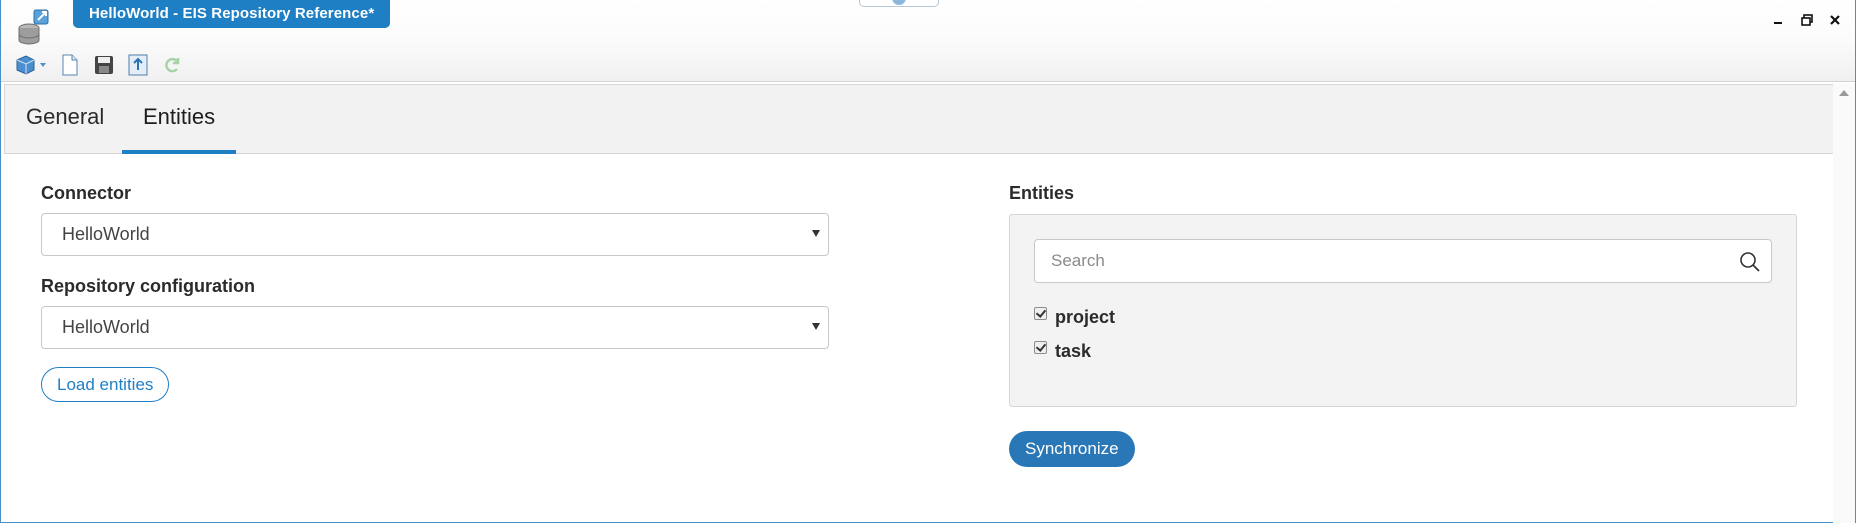  What do you see at coordinates (106, 327) in the screenshot?
I see `repository-configuration-value: HelloWorld` at bounding box center [106, 327].